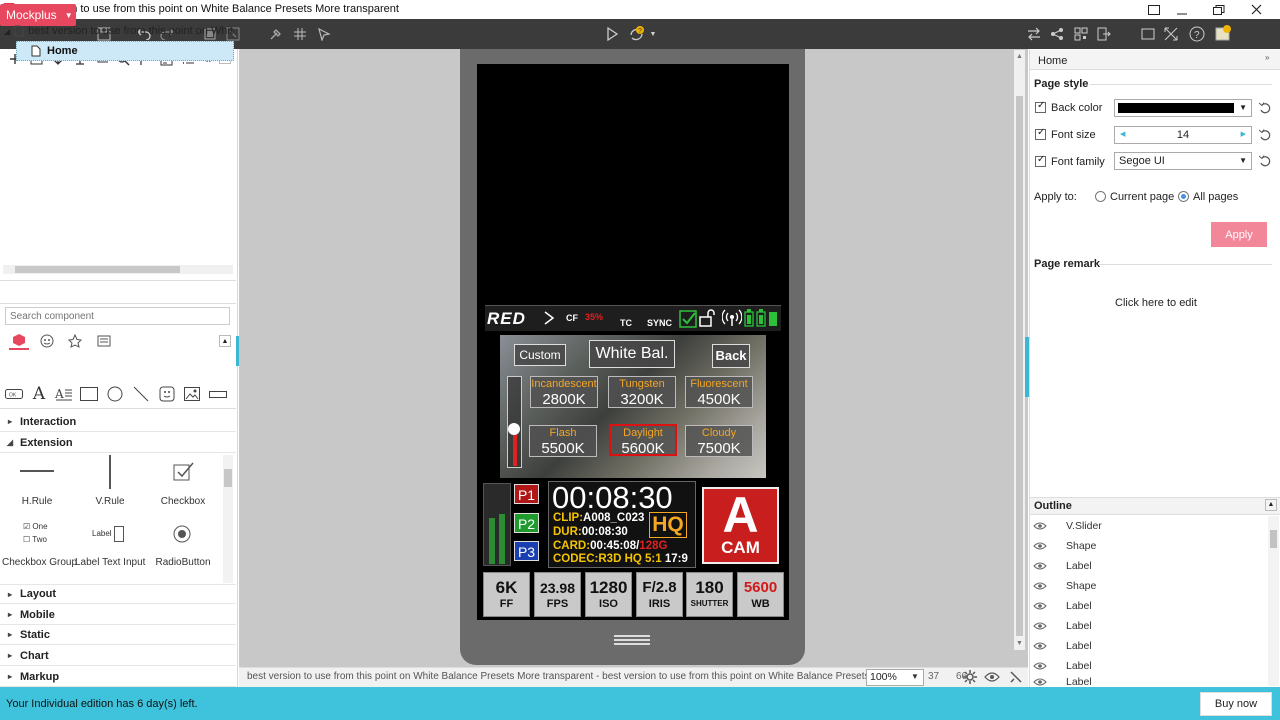 The width and height of the screenshot is (1280, 720). What do you see at coordinates (526, 494) in the screenshot?
I see `preset-p1-button: P1` at bounding box center [526, 494].